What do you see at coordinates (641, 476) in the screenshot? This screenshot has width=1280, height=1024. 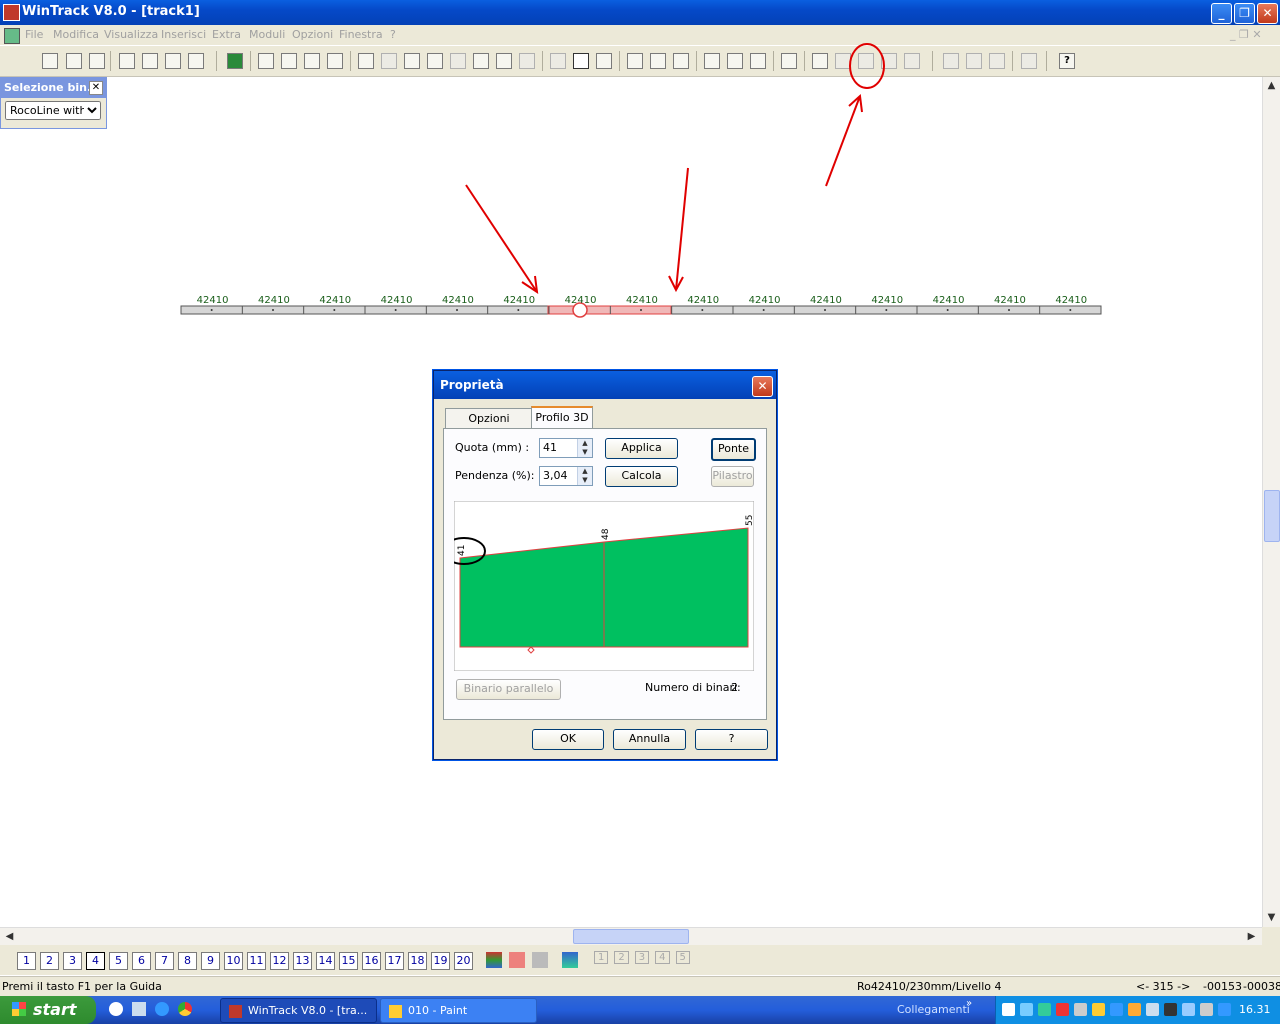 I see `calcola-button: Calcola` at bounding box center [641, 476].